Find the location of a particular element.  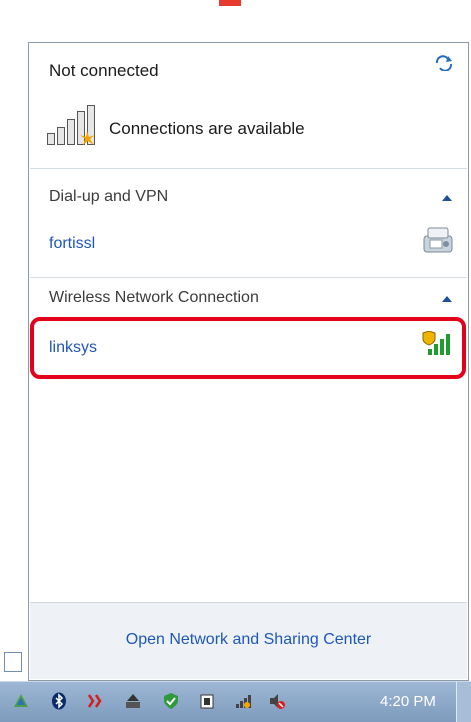

network-bars-warning-icon is located at coordinates (73, 129).